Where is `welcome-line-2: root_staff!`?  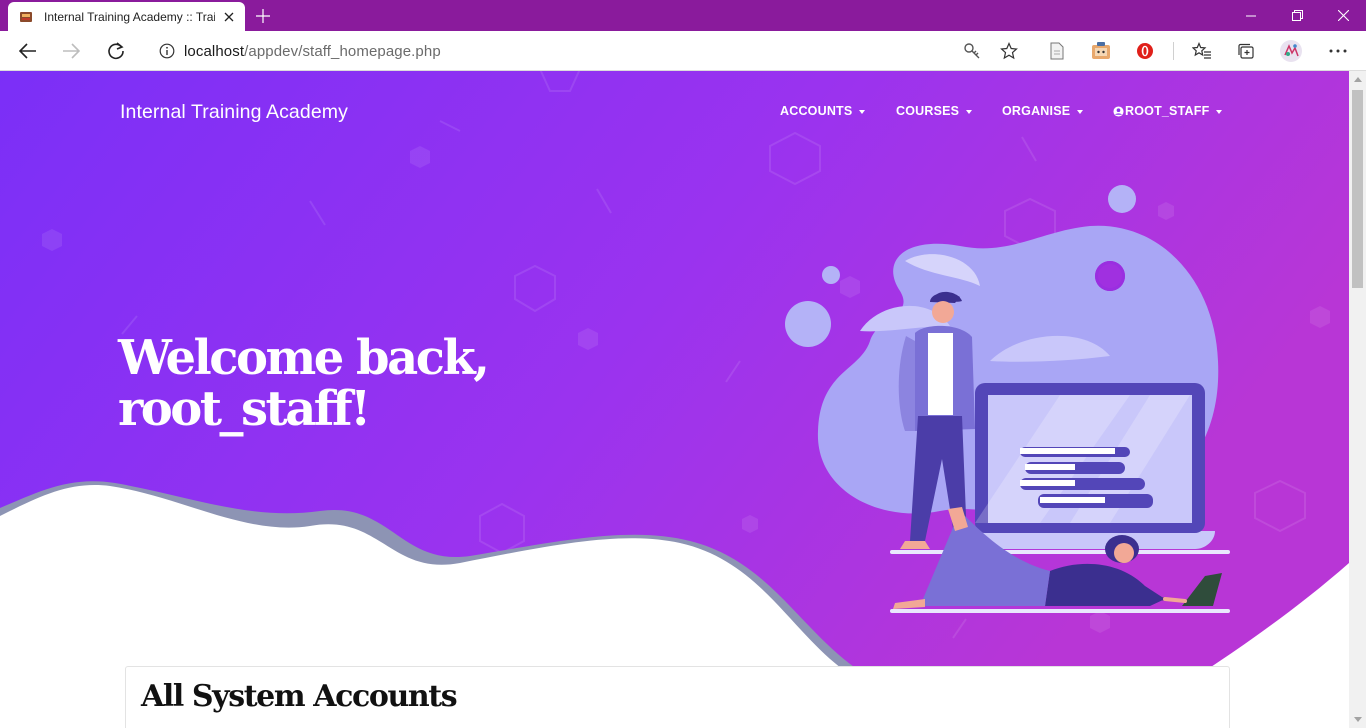 welcome-line-2: root_staff! is located at coordinates (244, 409).